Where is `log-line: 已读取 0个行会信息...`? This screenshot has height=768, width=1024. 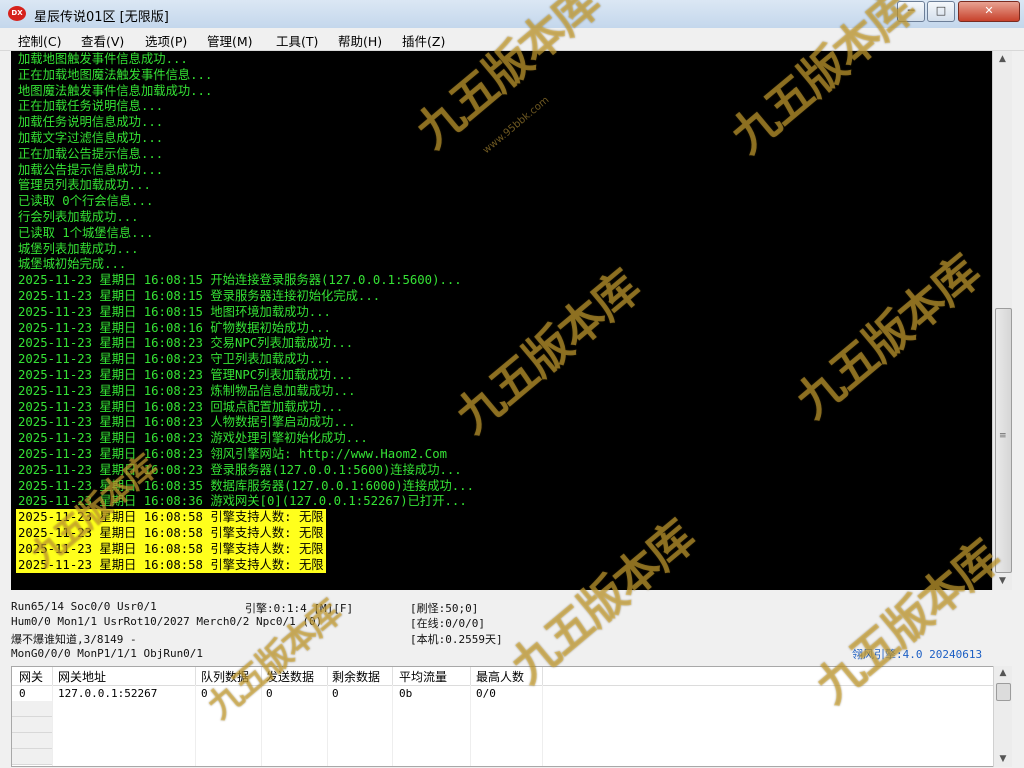 log-line: 已读取 0个行会信息... is located at coordinates (86, 201).